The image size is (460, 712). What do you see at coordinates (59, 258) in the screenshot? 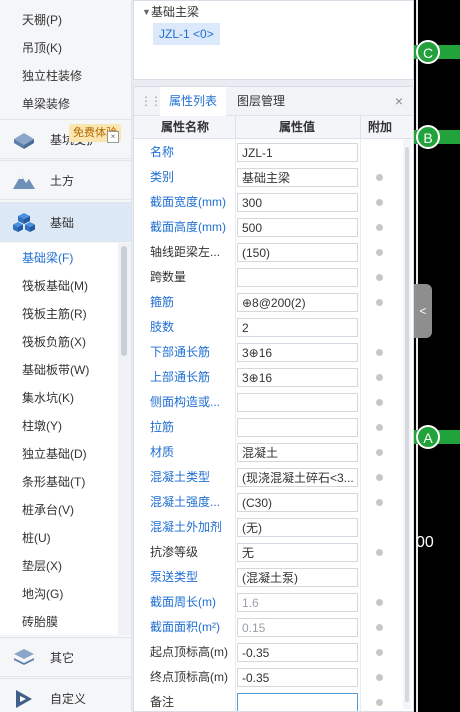
I see `sub-item-foundation-beam: 基础梁(F)` at bounding box center [59, 258].